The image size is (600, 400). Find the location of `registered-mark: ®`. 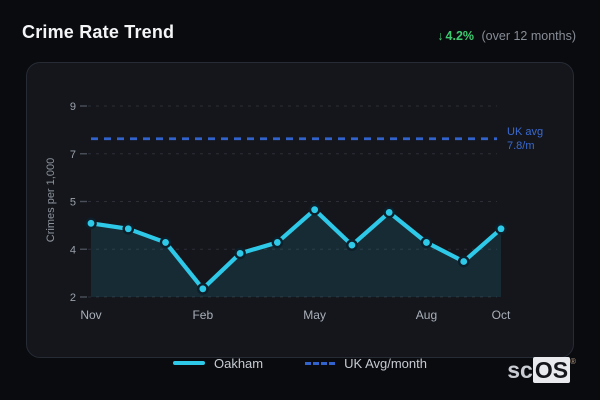

registered-mark: ® is located at coordinates (573, 361).